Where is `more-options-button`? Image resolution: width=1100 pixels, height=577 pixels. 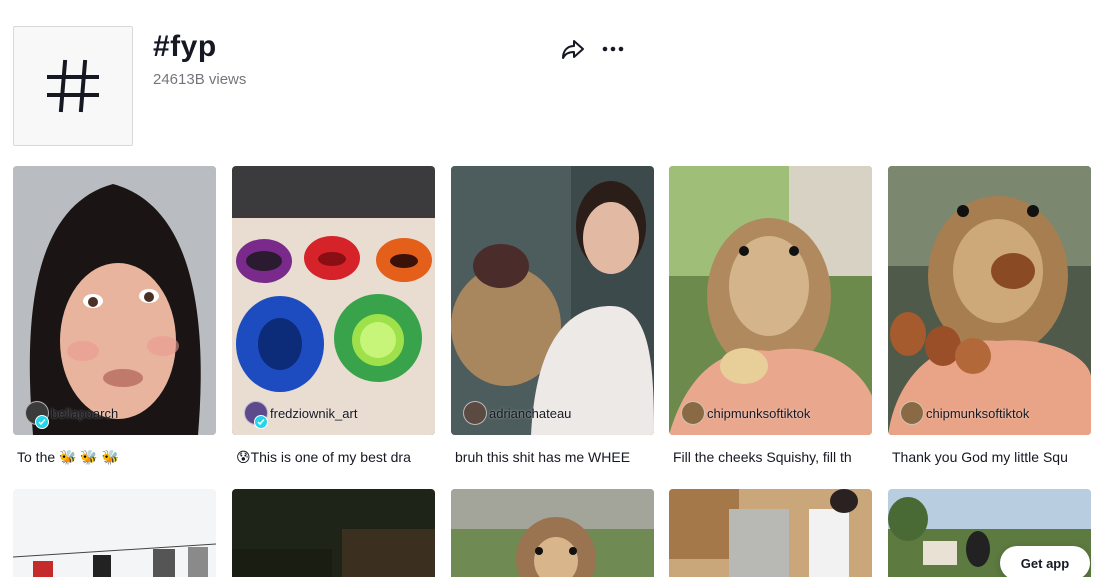 more-options-button is located at coordinates (613, 49).